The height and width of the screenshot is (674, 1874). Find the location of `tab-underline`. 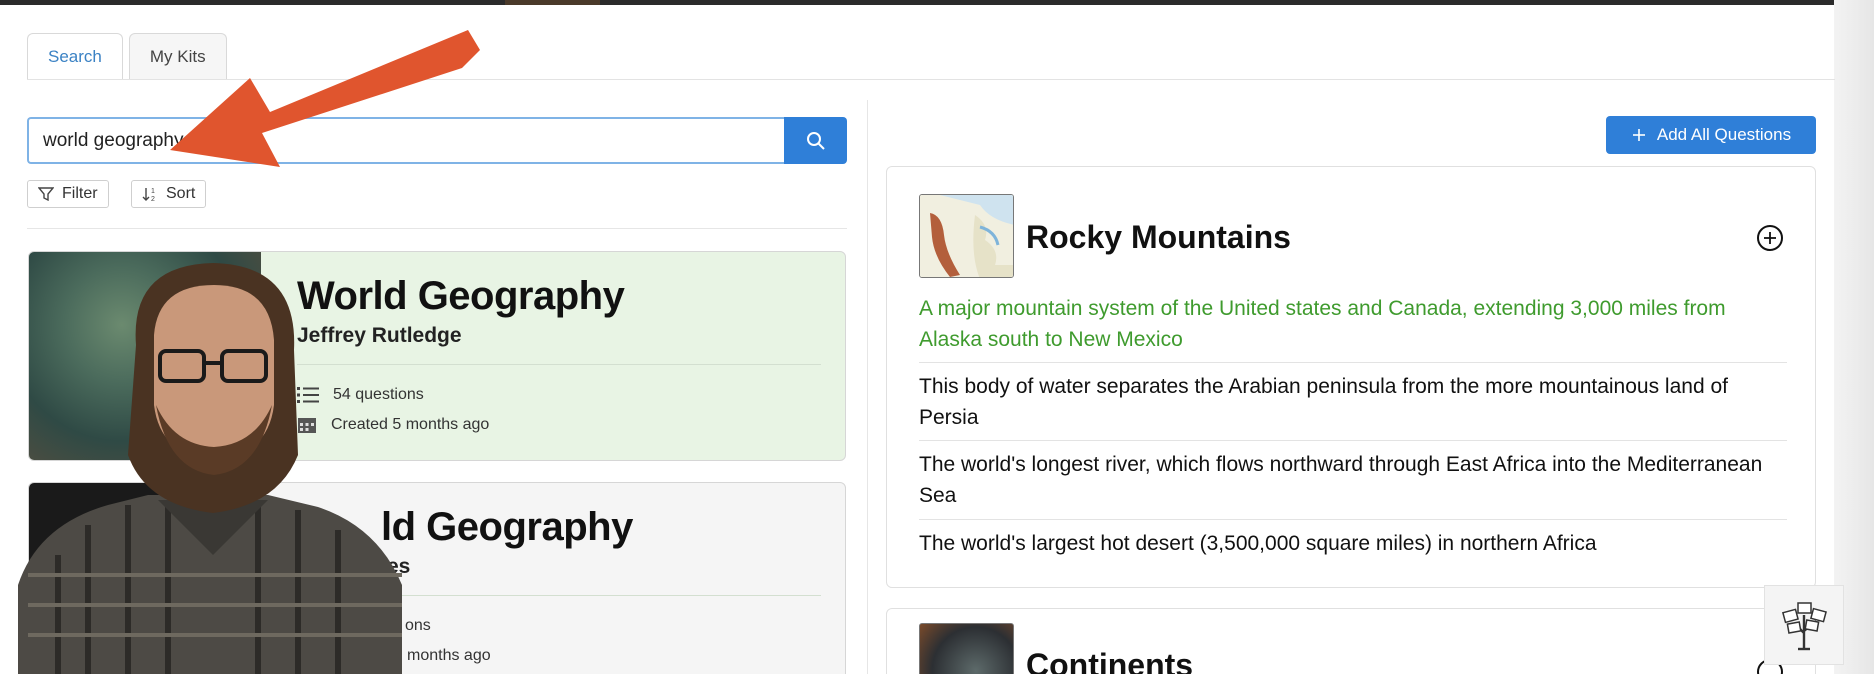

tab-underline is located at coordinates (931, 79).